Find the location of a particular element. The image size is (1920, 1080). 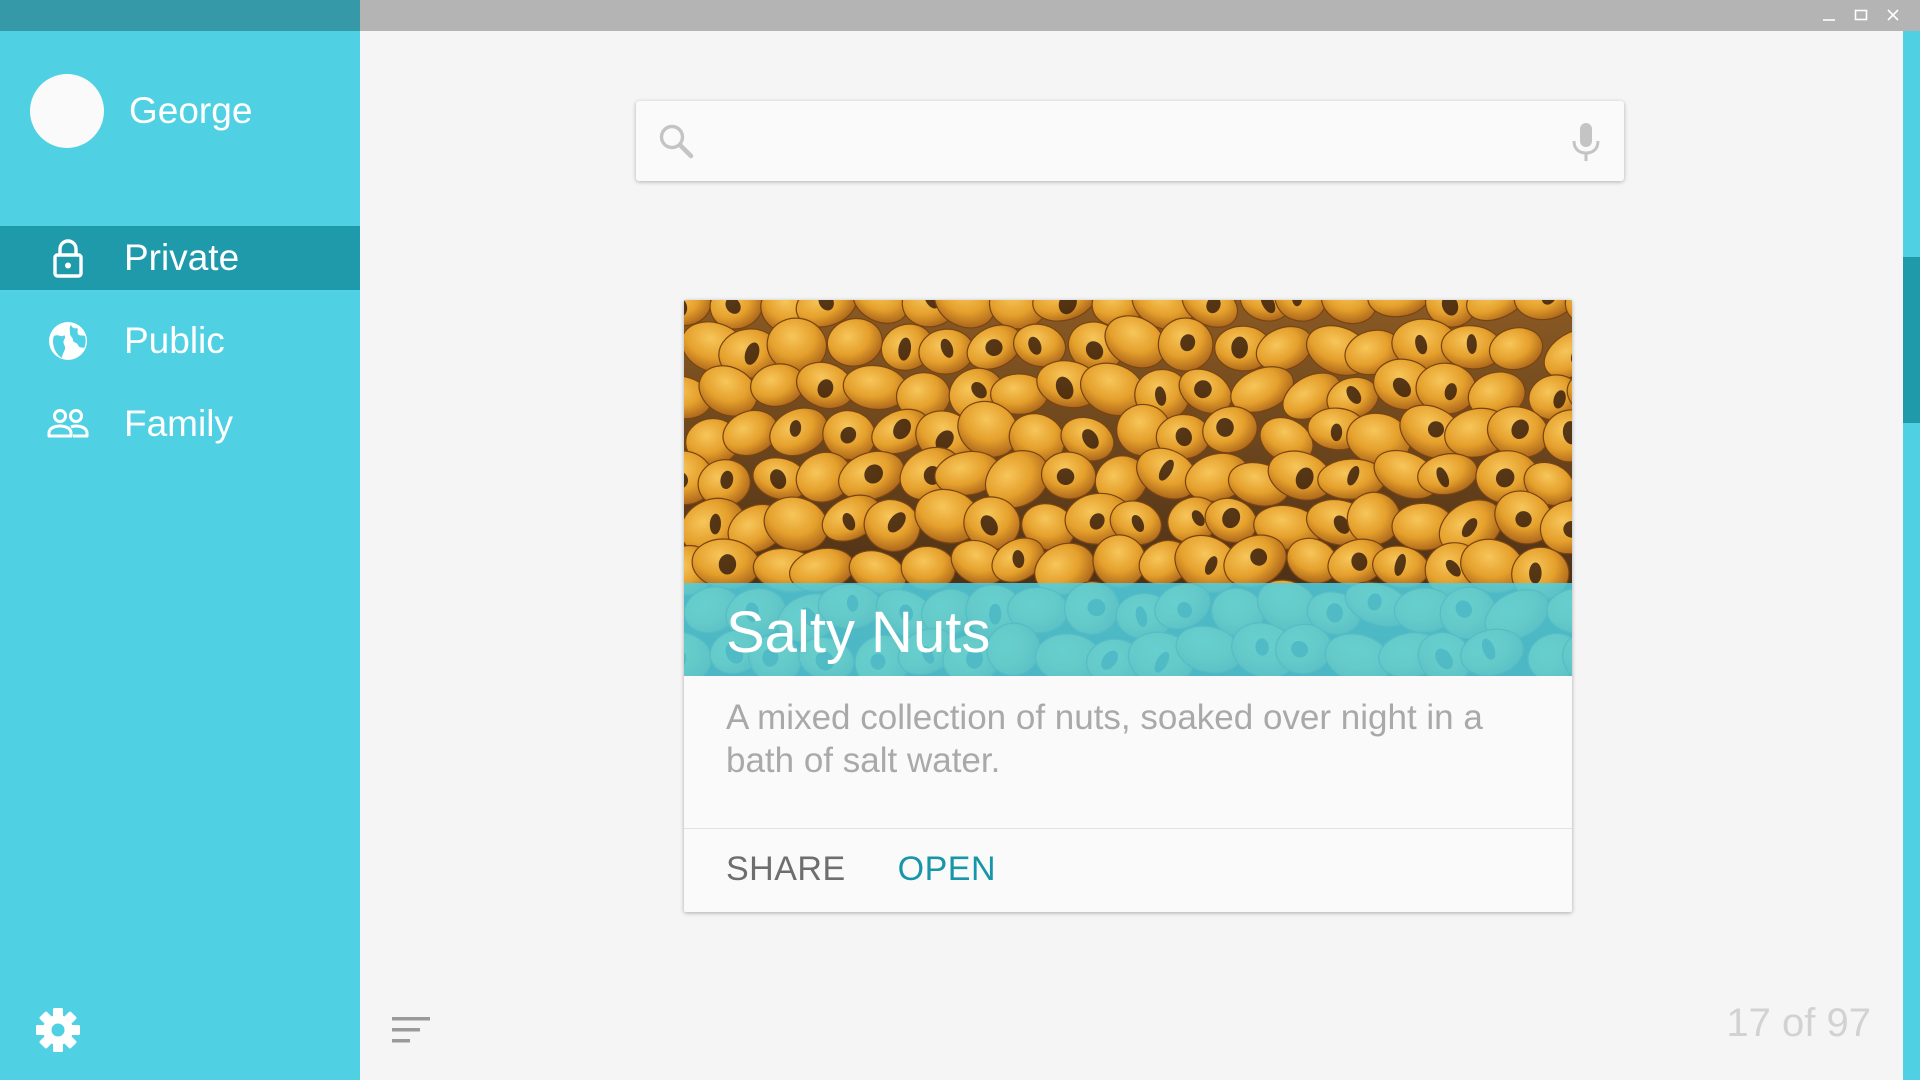

sidebar-item-family: Family is located at coordinates (180, 424).